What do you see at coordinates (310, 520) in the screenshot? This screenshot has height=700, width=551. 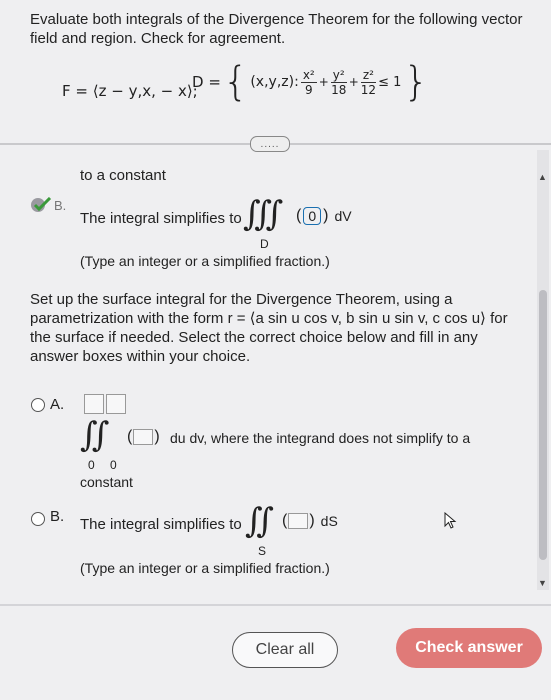 I see `option-b-integrand: ( ) dS` at bounding box center [310, 520].